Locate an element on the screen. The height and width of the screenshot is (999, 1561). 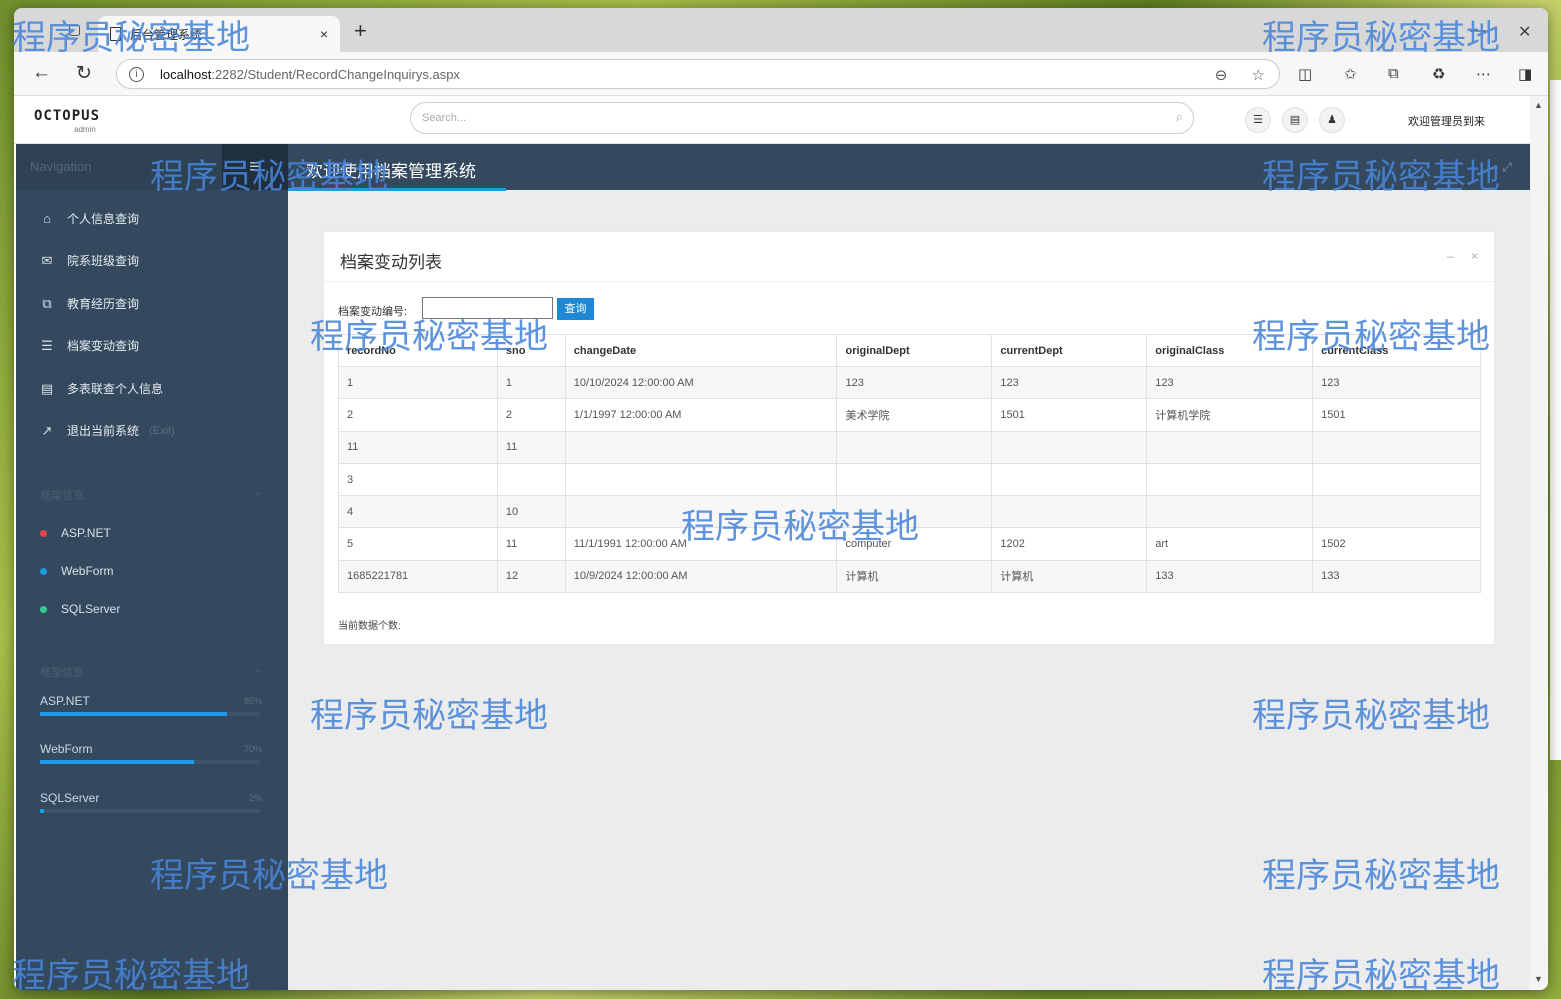
blue-dot-icon is located at coordinates (43, 571).